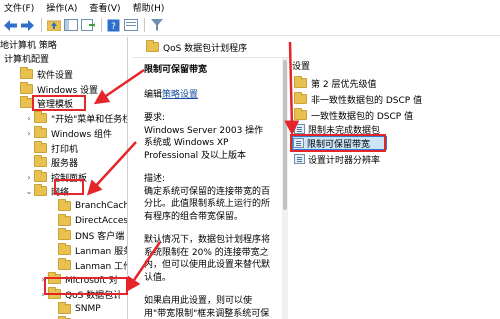  I want to click on arrow-to-bandwidth-setting, so click(292, 88).